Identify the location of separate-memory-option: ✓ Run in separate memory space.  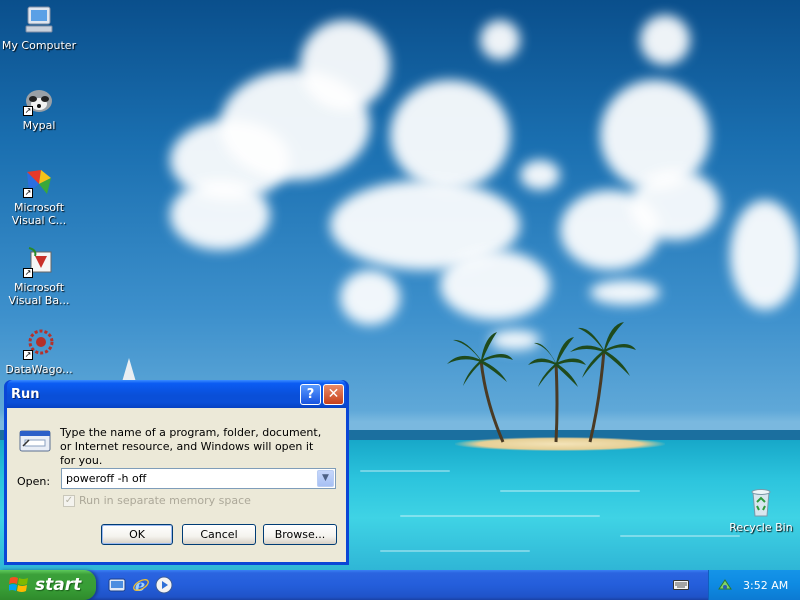
(157, 500).